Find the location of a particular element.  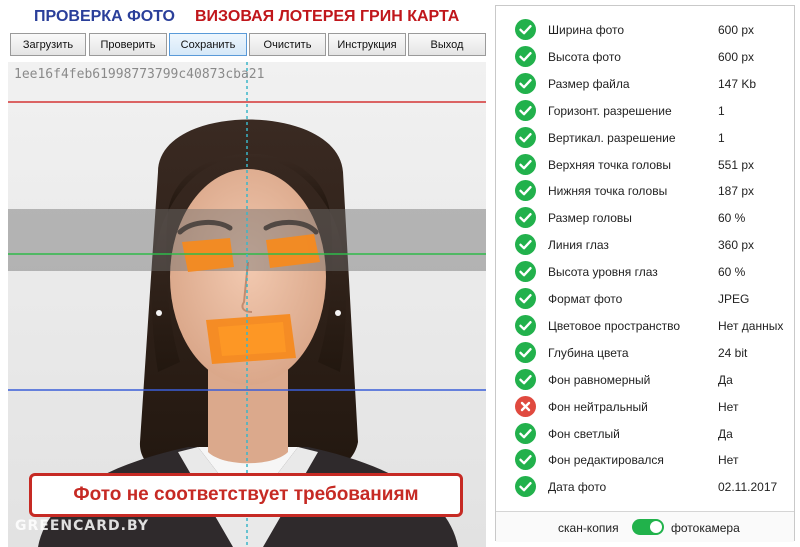

check-value: 02.11.2017 is located at coordinates (748, 487).